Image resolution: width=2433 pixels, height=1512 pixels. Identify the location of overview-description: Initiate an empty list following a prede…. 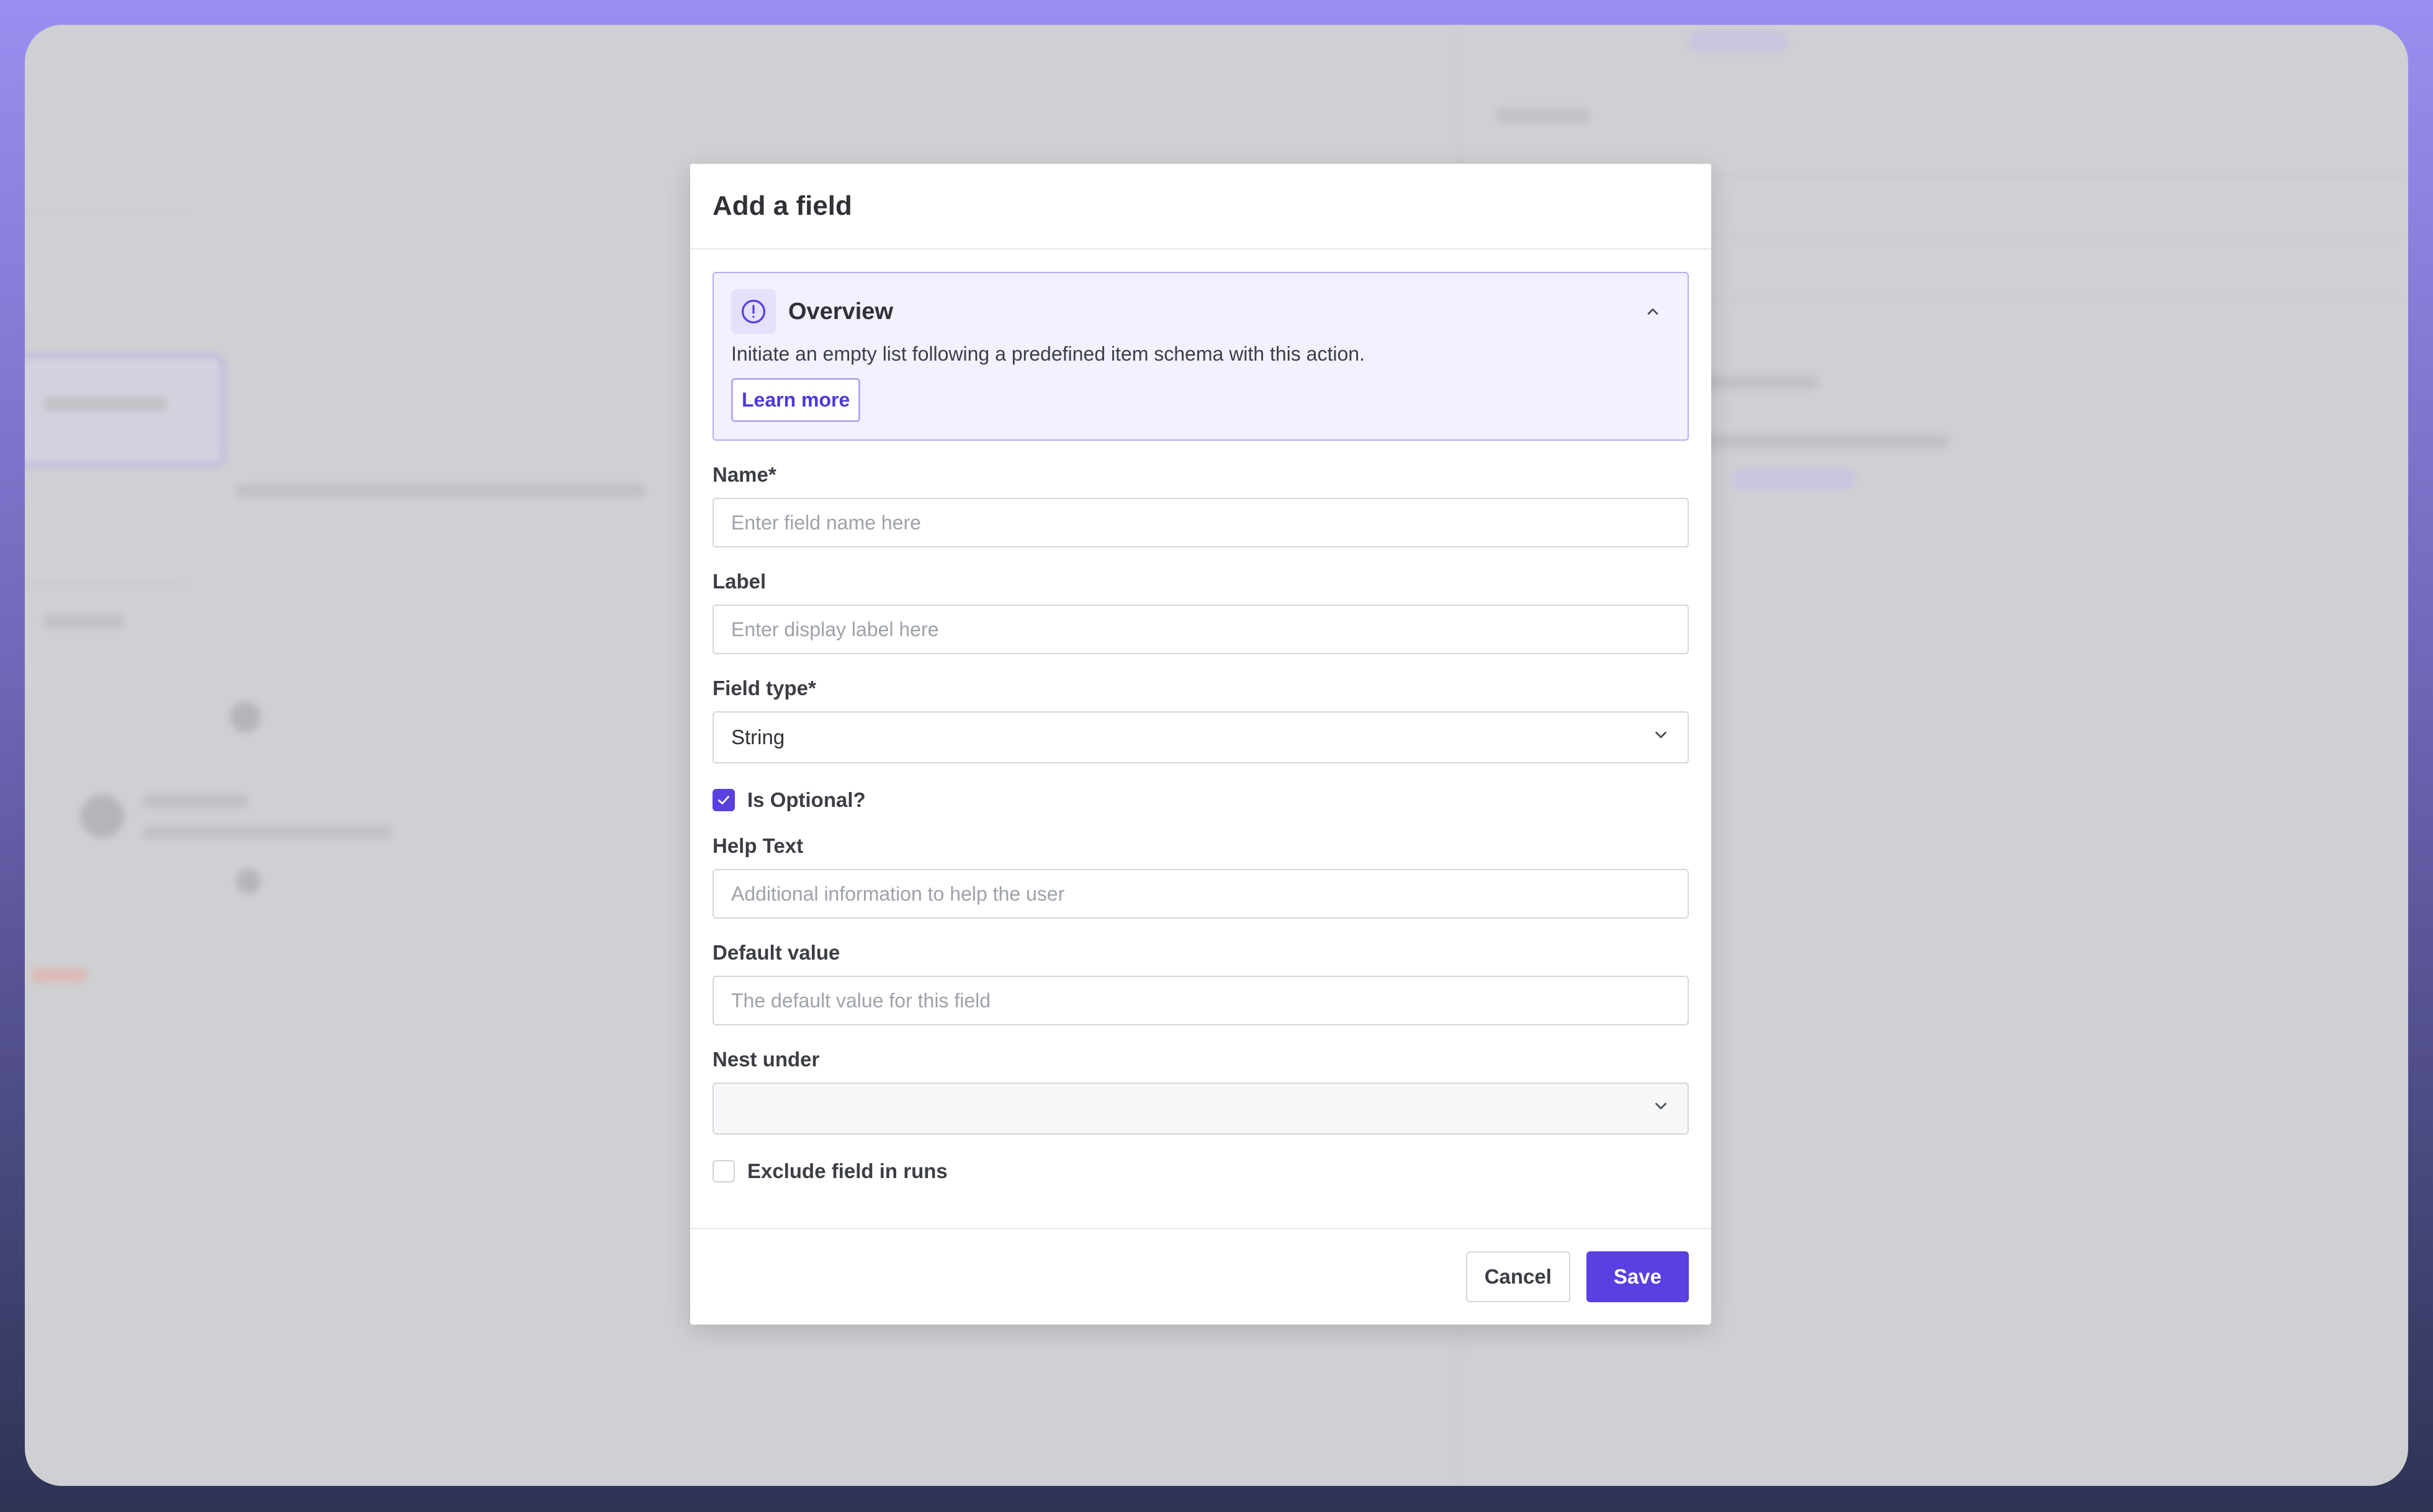
(1048, 354).